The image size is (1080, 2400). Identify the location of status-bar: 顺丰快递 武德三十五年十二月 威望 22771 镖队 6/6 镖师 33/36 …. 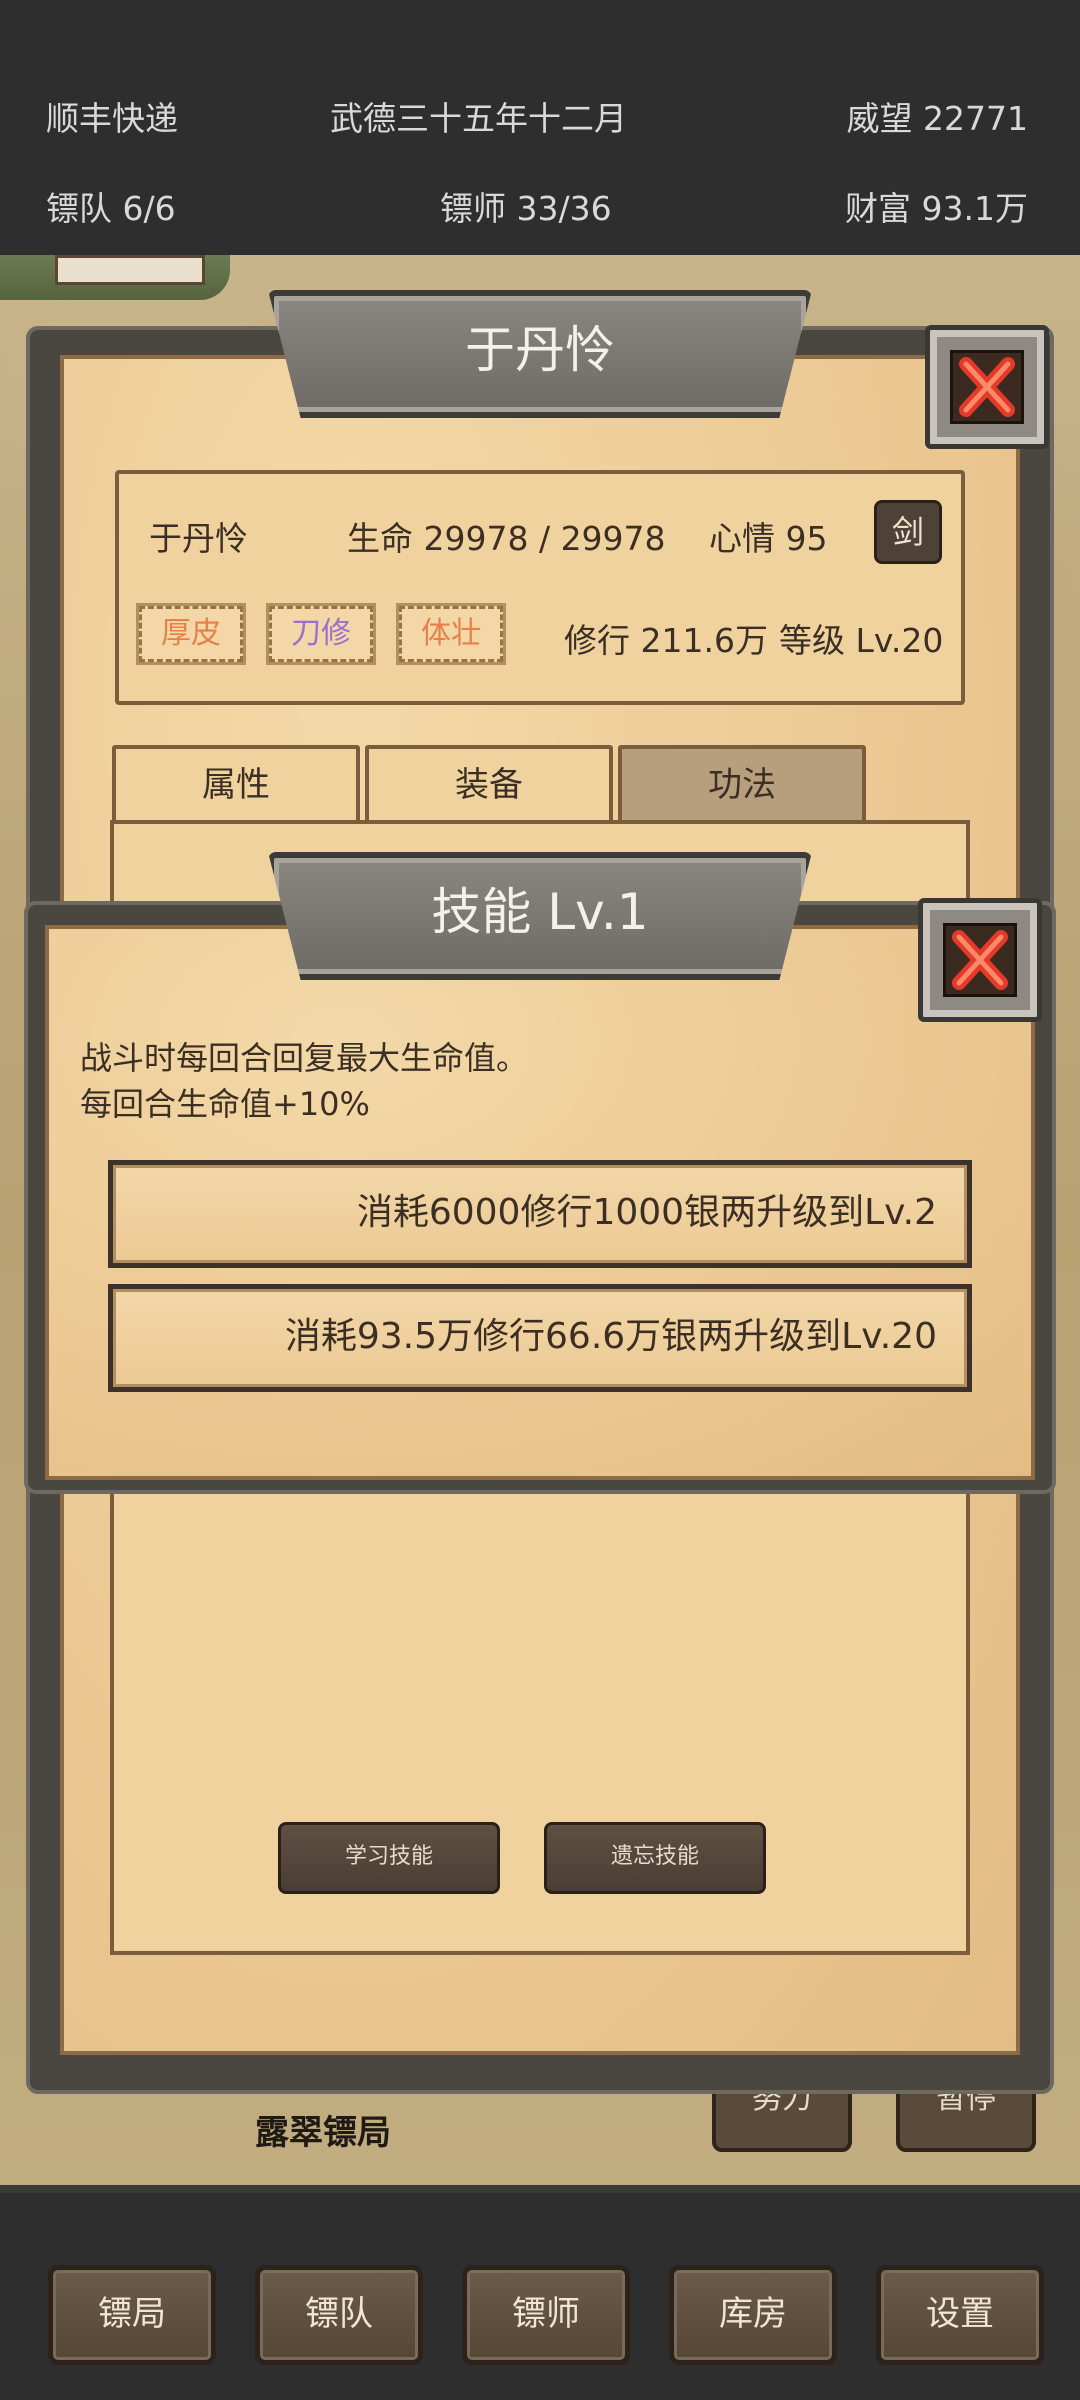
(540, 127).